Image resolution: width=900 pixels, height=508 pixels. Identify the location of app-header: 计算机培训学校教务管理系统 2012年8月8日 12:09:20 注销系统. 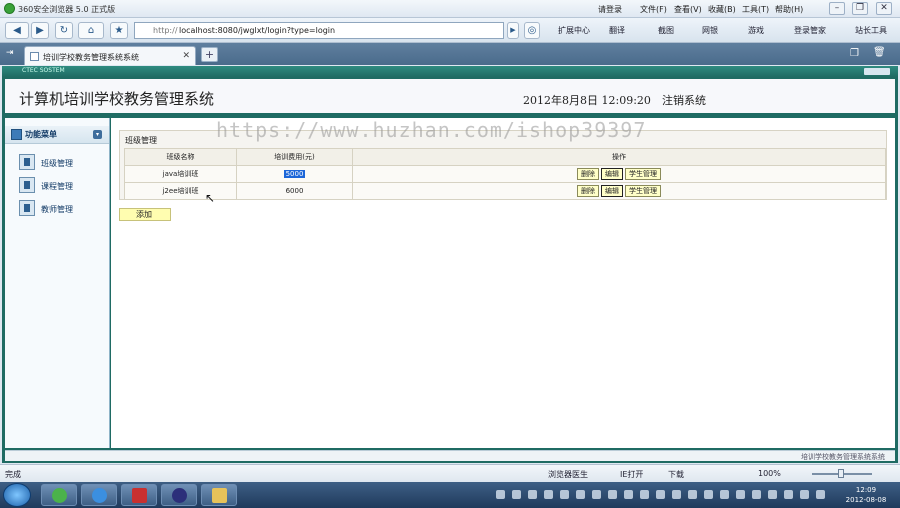
(450, 97).